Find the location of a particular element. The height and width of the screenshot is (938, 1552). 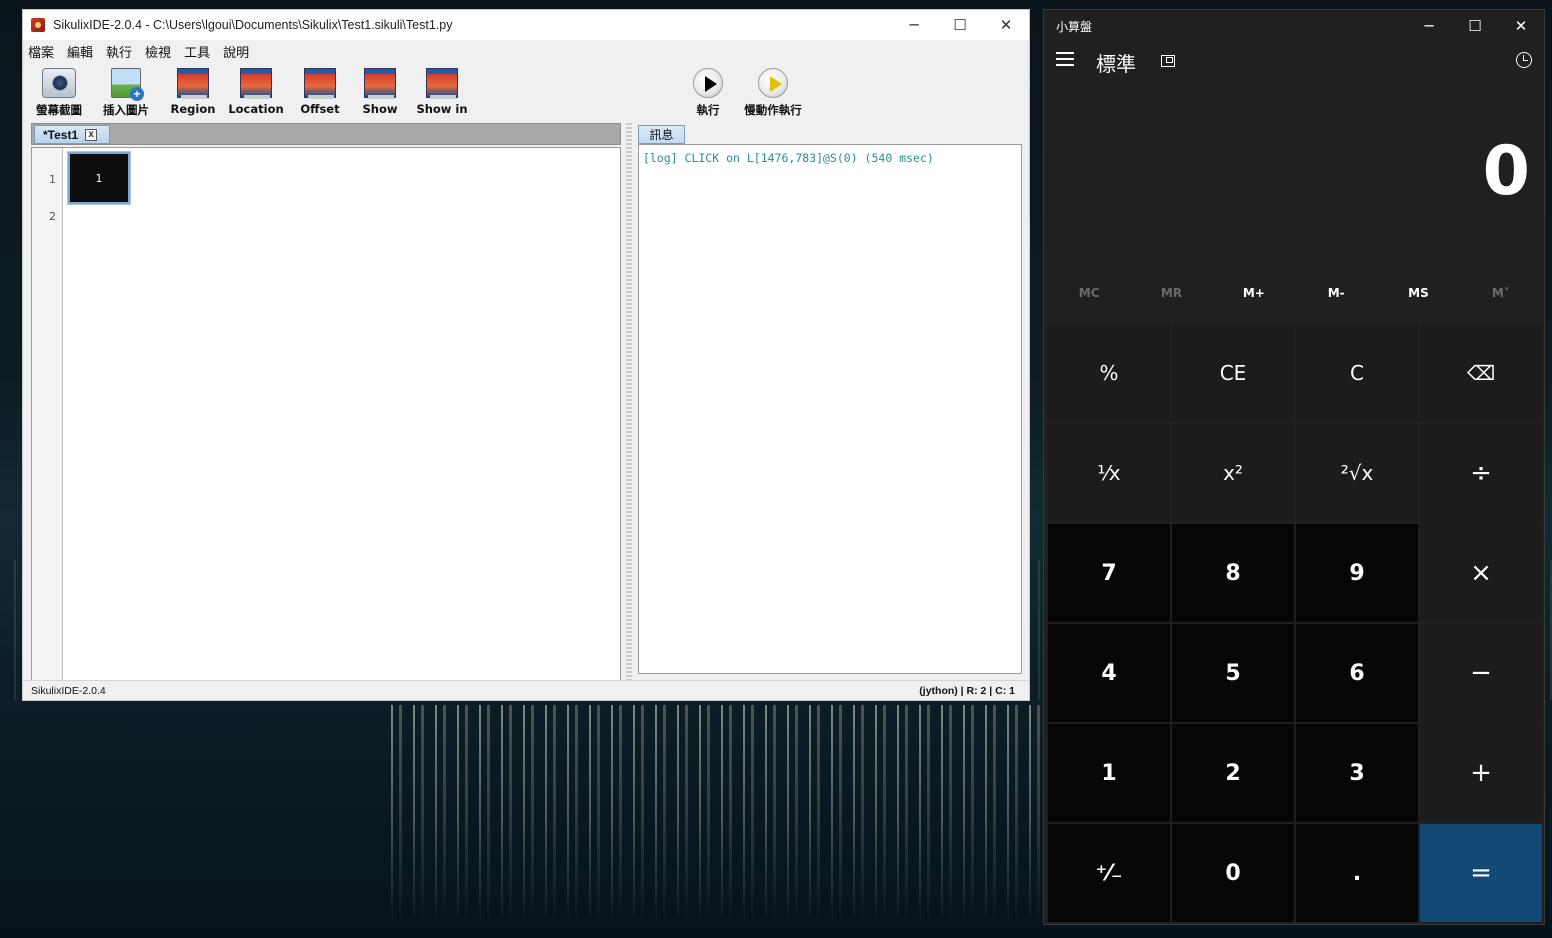

tab-test1: *Test1 x is located at coordinates (72, 134).